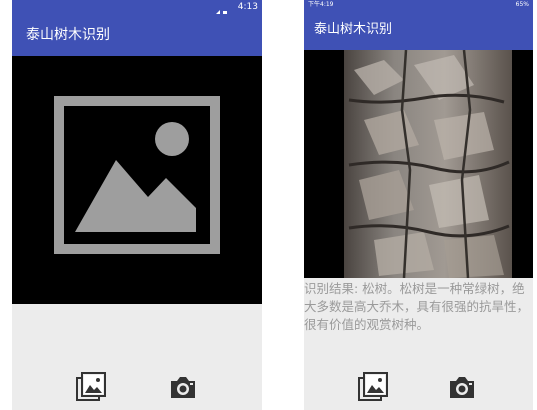 The image size is (537, 410). What do you see at coordinates (247, 7) in the screenshot?
I see `status-time: 4:13` at bounding box center [247, 7].